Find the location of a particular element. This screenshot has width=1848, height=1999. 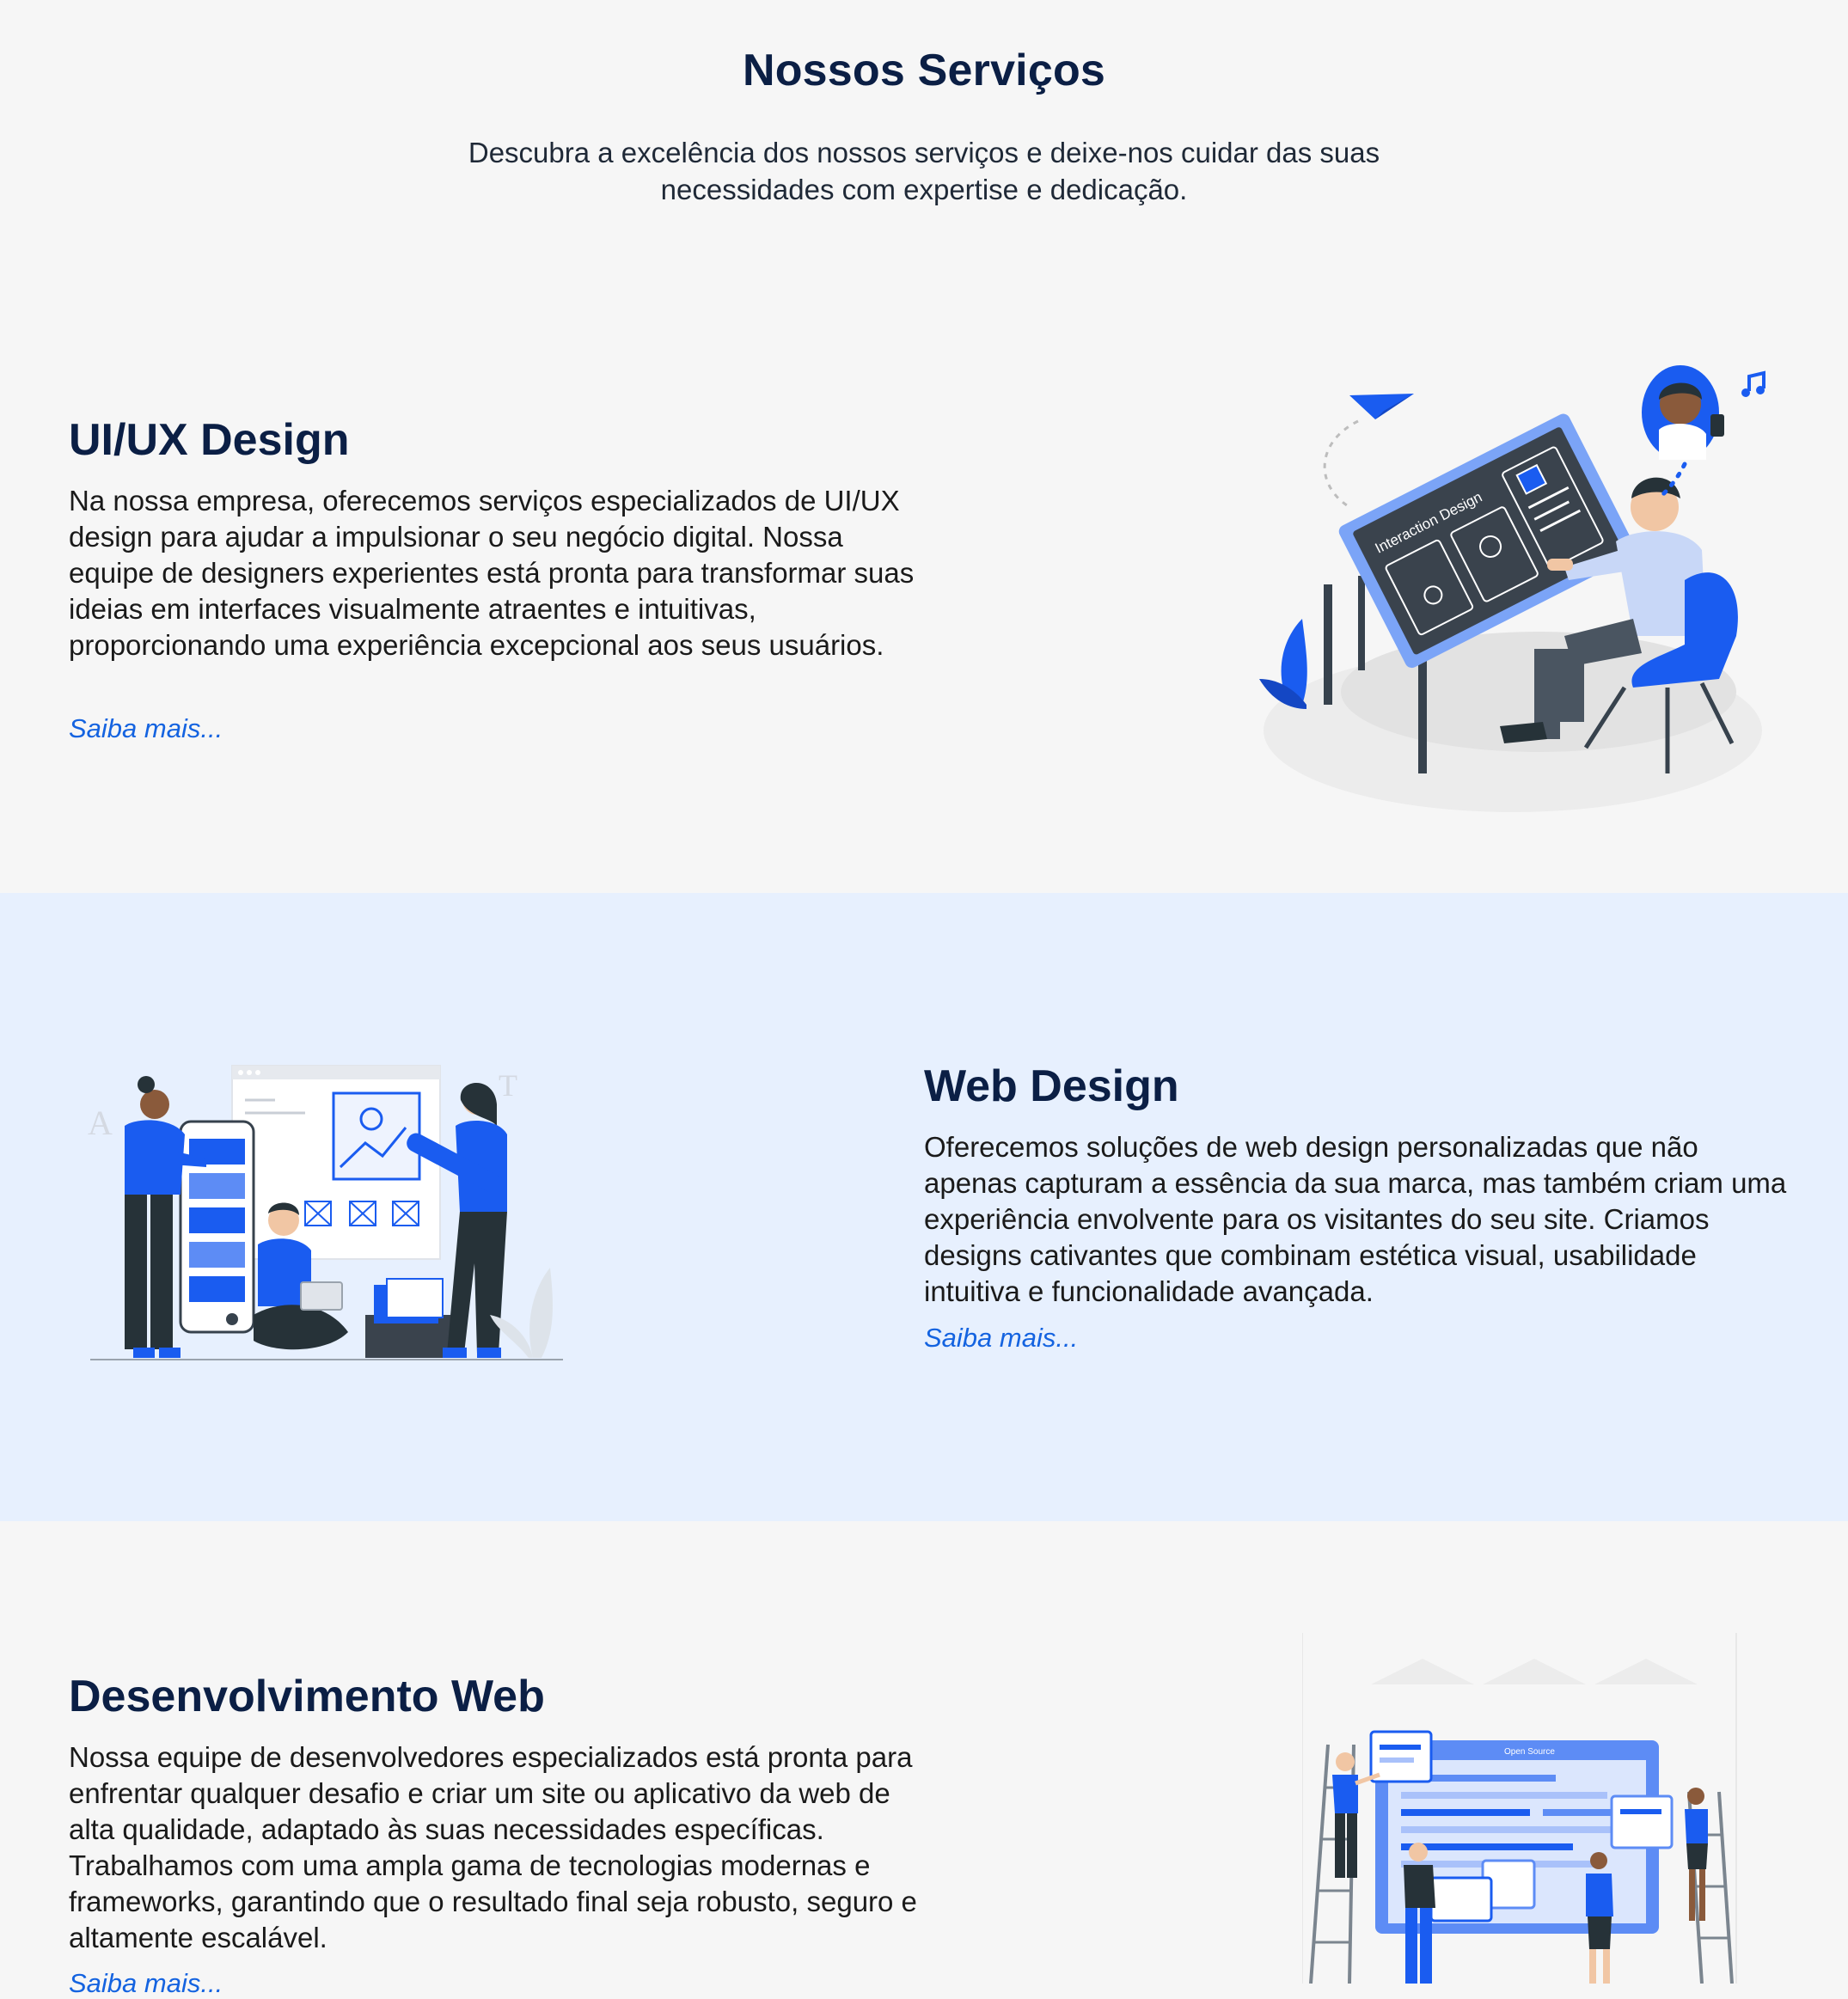

paper-plane-icon is located at coordinates (1381, 407).